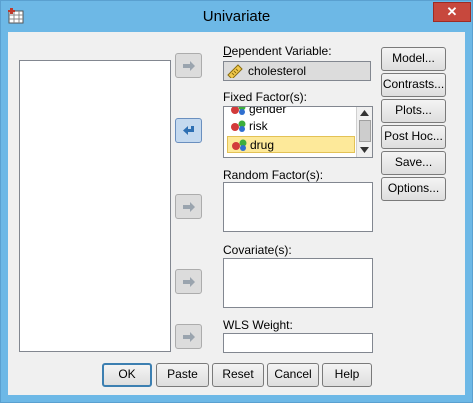 The width and height of the screenshot is (473, 403). I want to click on move-fixed-factor-button, so click(188, 130).